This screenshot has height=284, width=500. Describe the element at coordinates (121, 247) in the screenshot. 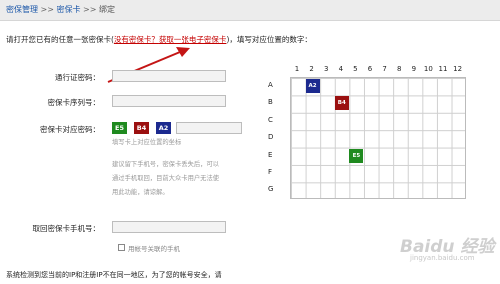

I see `use-linked-phone-checkbox` at that location.